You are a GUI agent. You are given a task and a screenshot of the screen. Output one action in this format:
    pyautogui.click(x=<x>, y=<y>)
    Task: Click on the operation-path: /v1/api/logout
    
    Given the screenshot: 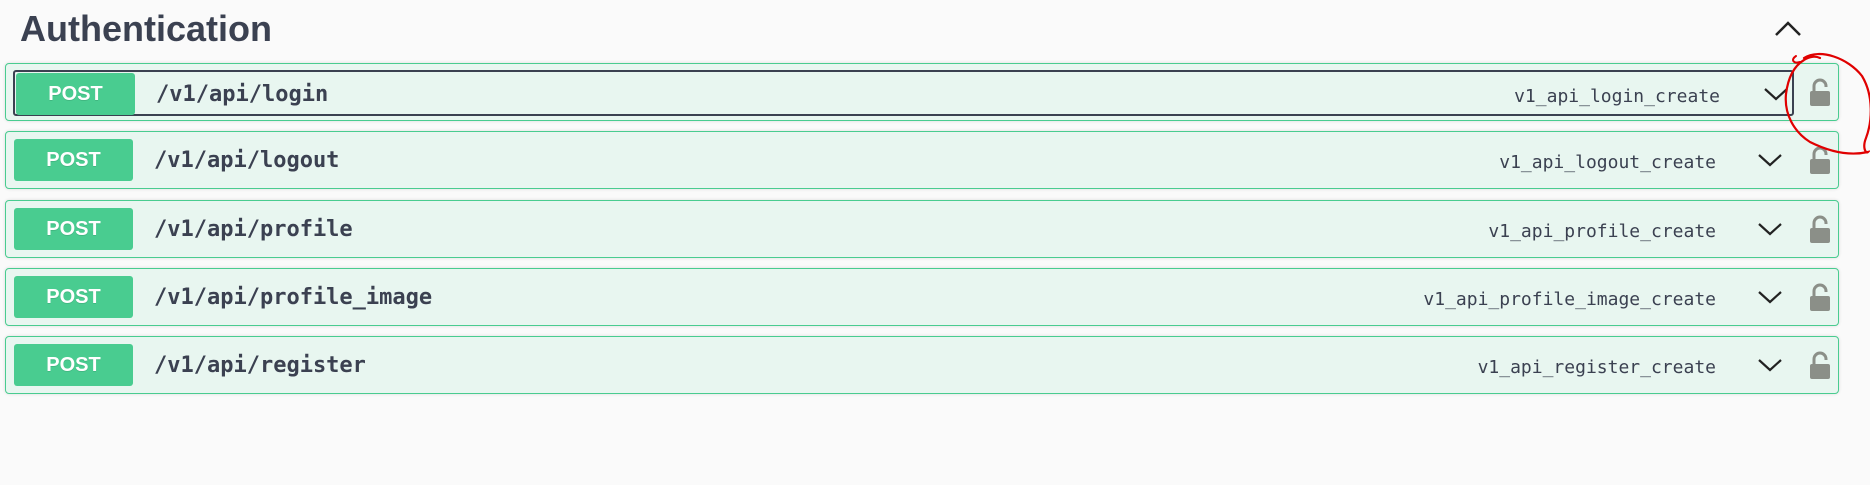 What is the action you would take?
    pyautogui.click(x=247, y=160)
    